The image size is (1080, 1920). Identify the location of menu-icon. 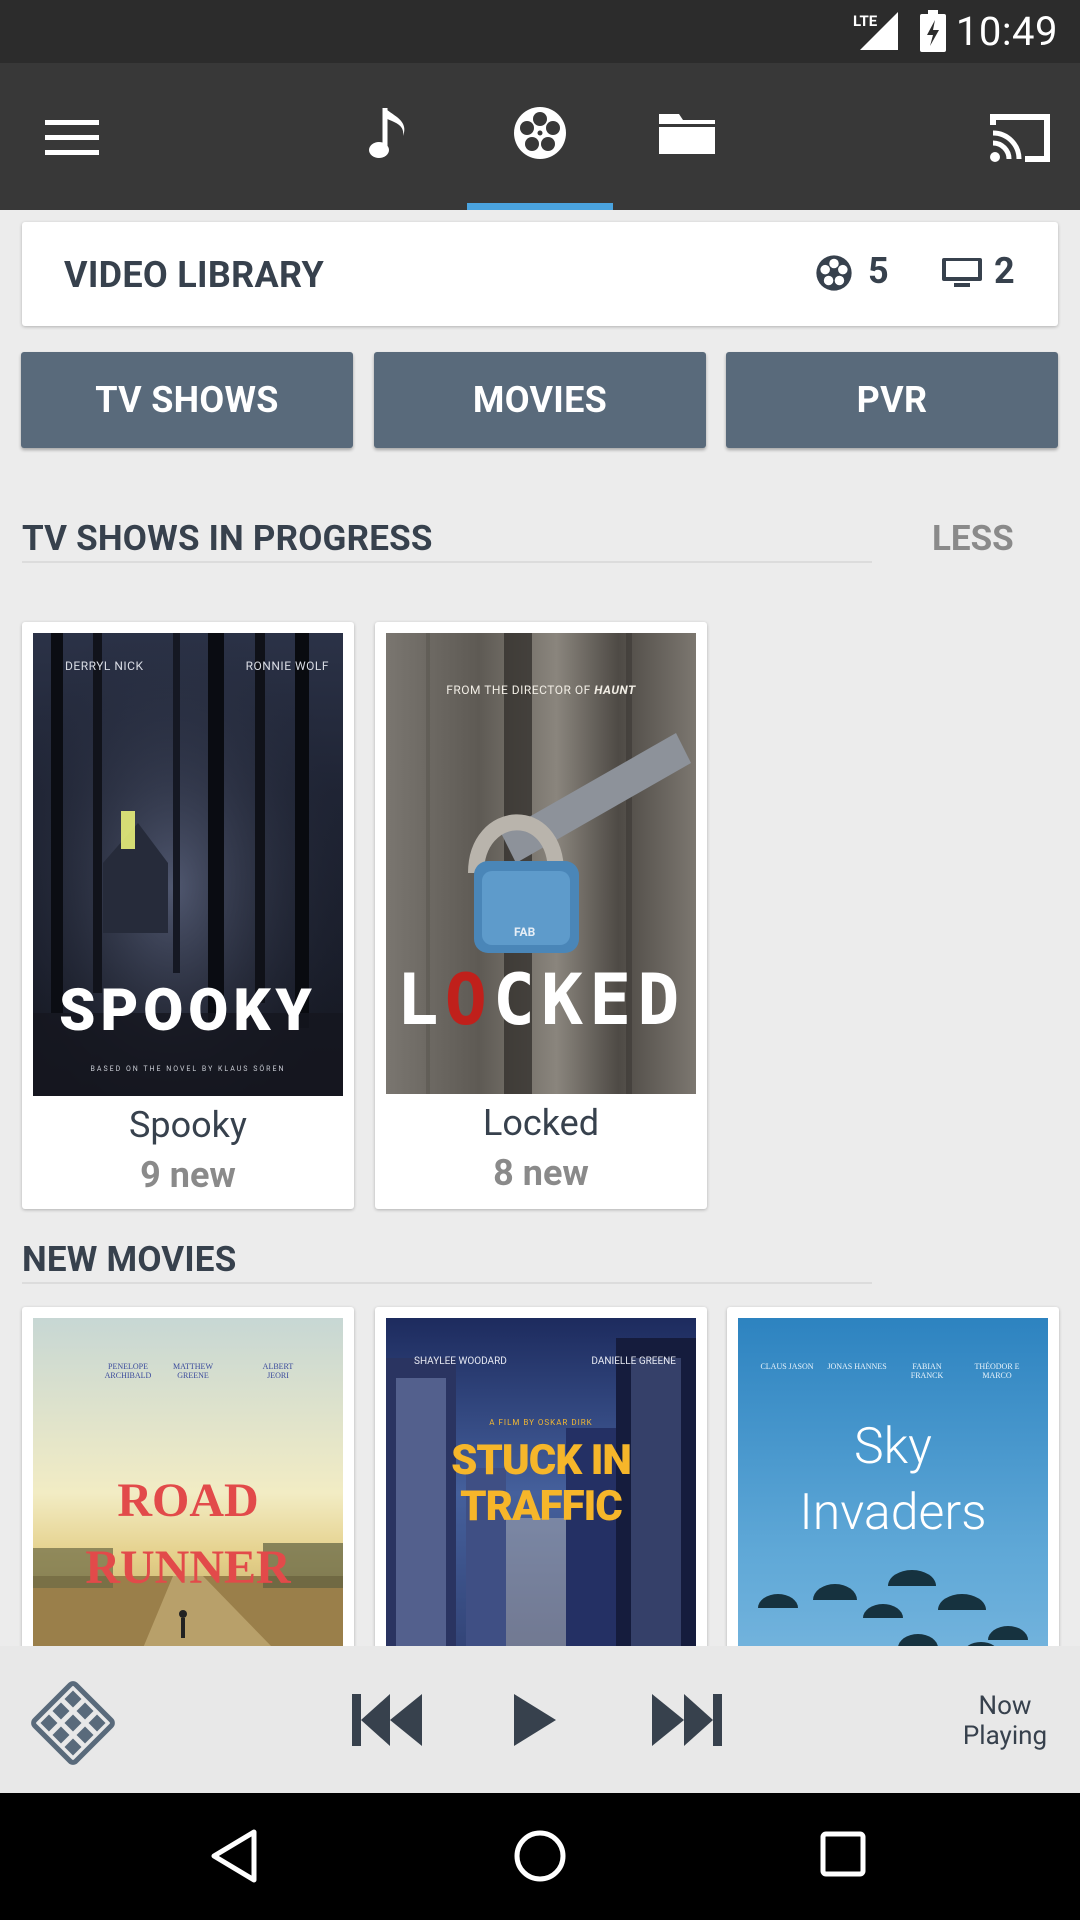
(72, 137).